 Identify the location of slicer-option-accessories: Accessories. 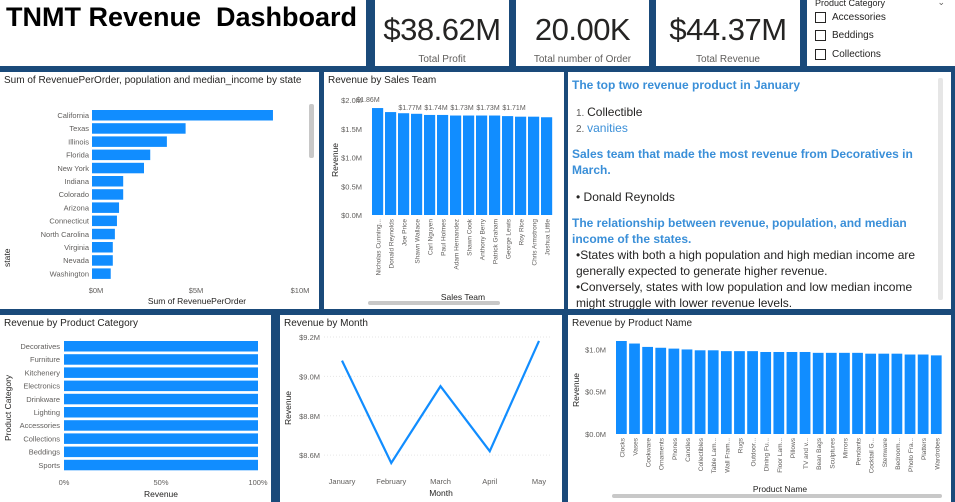
(850, 17).